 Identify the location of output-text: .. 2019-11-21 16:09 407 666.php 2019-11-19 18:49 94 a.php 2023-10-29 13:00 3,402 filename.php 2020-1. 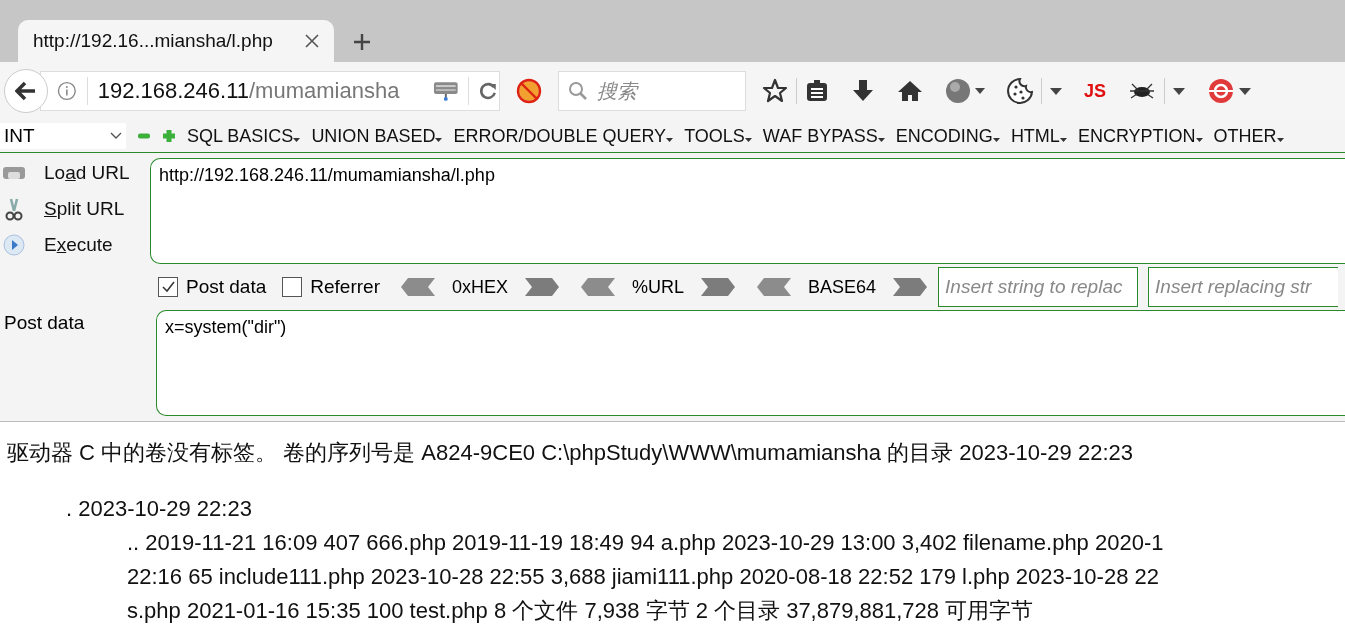
(645, 543).